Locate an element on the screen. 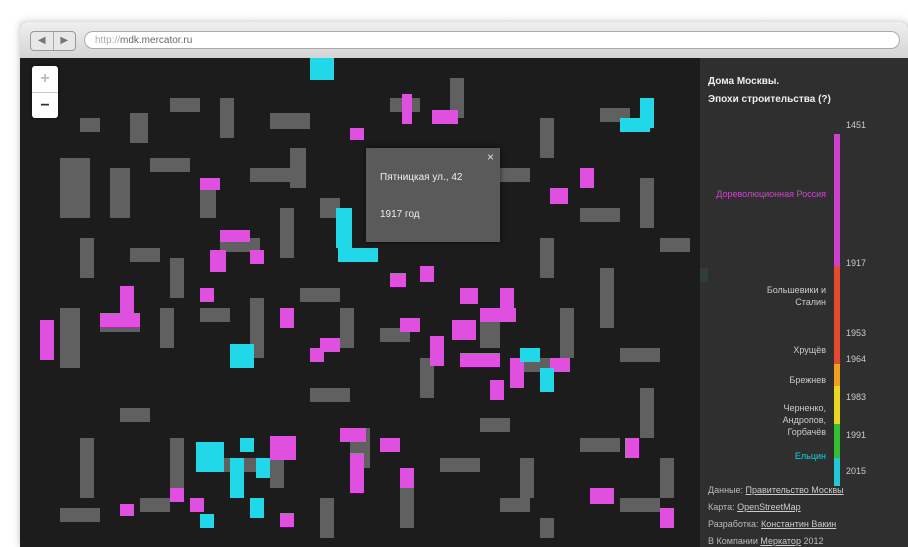 The height and width of the screenshot is (547, 908). address-bar: http://mdk.mercator.ru is located at coordinates (492, 40).